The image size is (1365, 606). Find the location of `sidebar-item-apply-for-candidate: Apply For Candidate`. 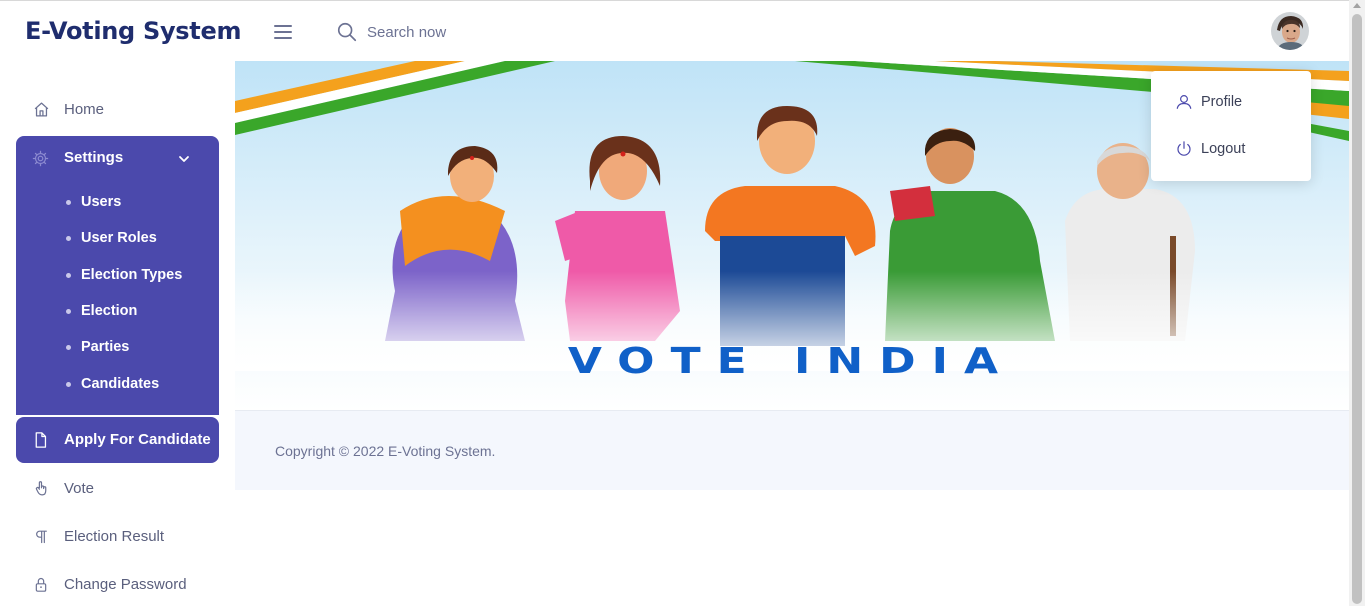

sidebar-item-apply-for-candidate: Apply For Candidate is located at coordinates (117, 440).